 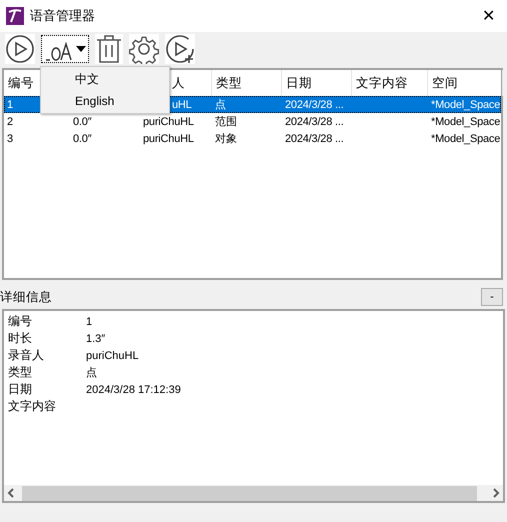 What do you see at coordinates (252, 138) in the screenshot?
I see `table-row: 3 0.0″ puriChuHL 对象 2024/3/28 ... *Model_Space` at bounding box center [252, 138].